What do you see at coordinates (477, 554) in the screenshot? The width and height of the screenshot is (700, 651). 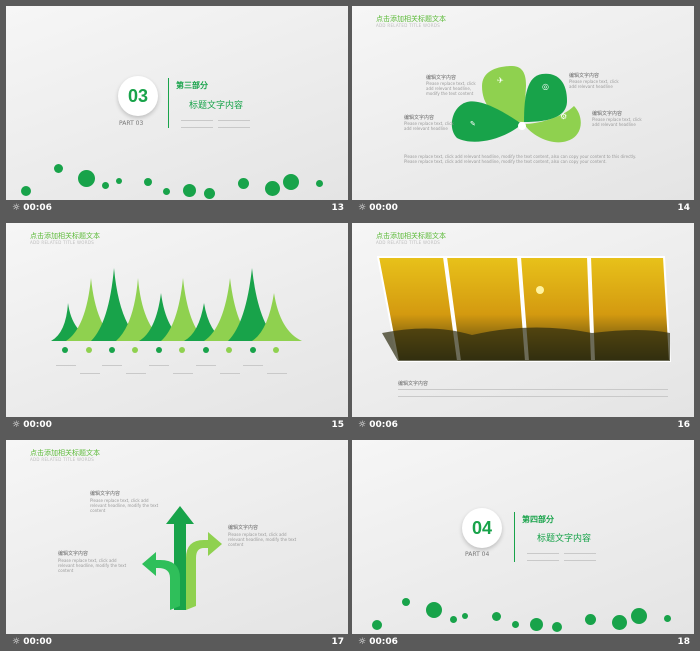 I see `part-en-label: PART 04` at bounding box center [477, 554].